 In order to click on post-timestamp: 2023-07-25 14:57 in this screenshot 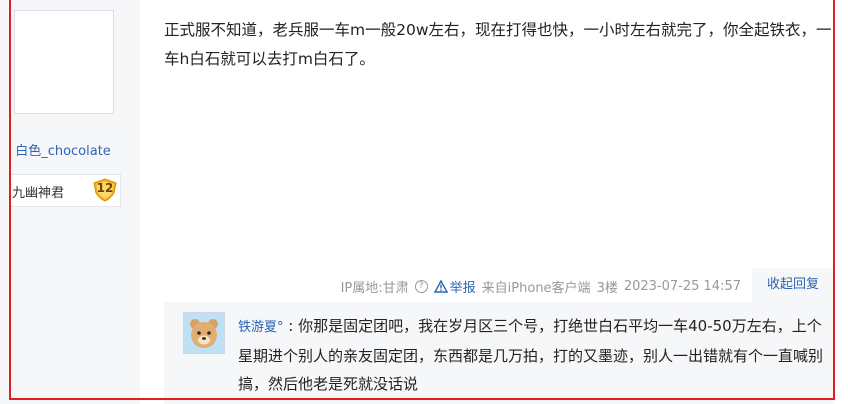, I will do `click(682, 286)`.